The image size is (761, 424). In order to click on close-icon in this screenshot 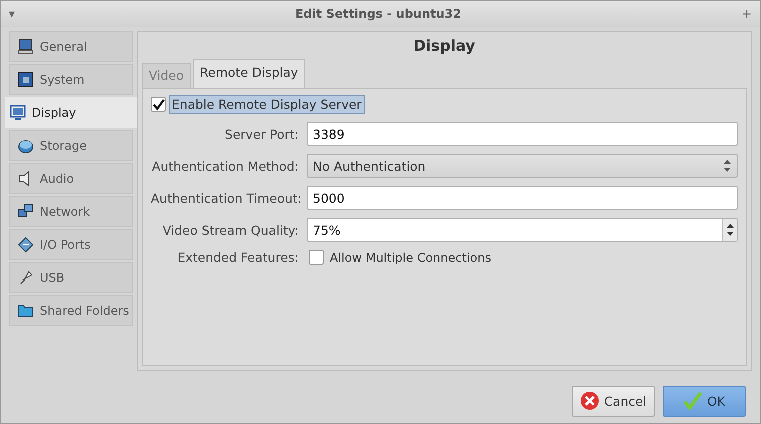, I will do `click(590, 401)`.